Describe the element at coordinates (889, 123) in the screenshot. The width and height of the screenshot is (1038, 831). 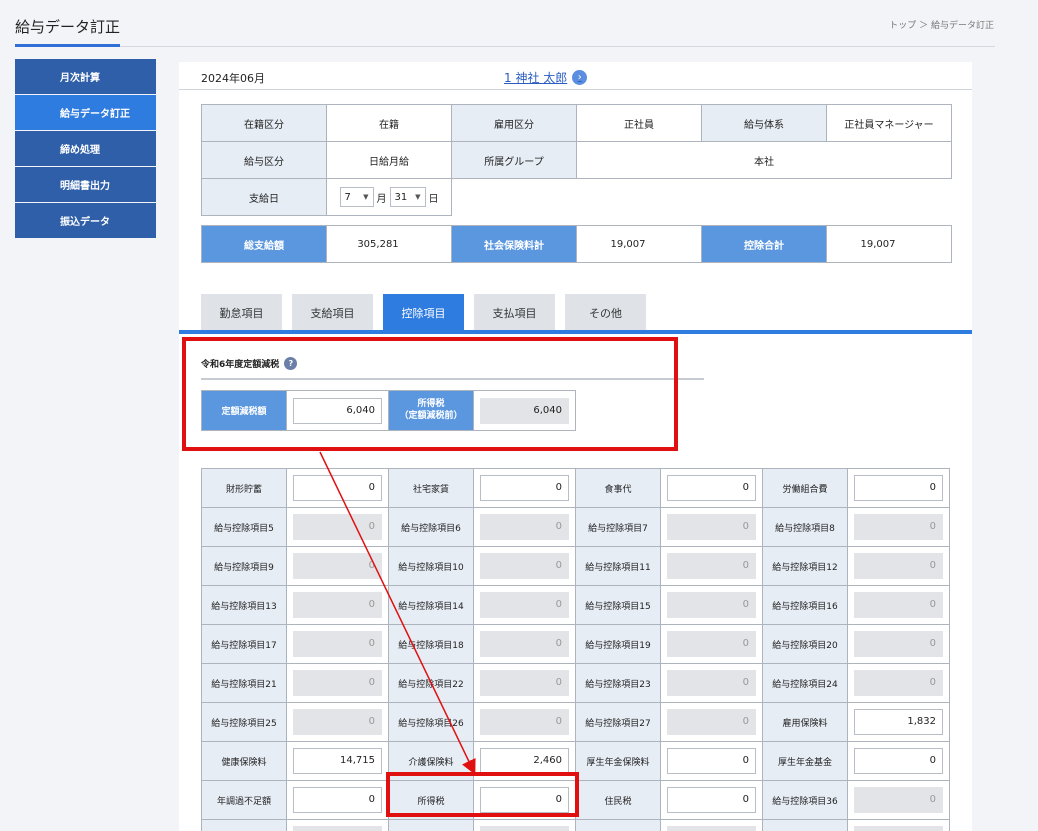
I see `pay-system-value: 正社員マネージャー` at that location.